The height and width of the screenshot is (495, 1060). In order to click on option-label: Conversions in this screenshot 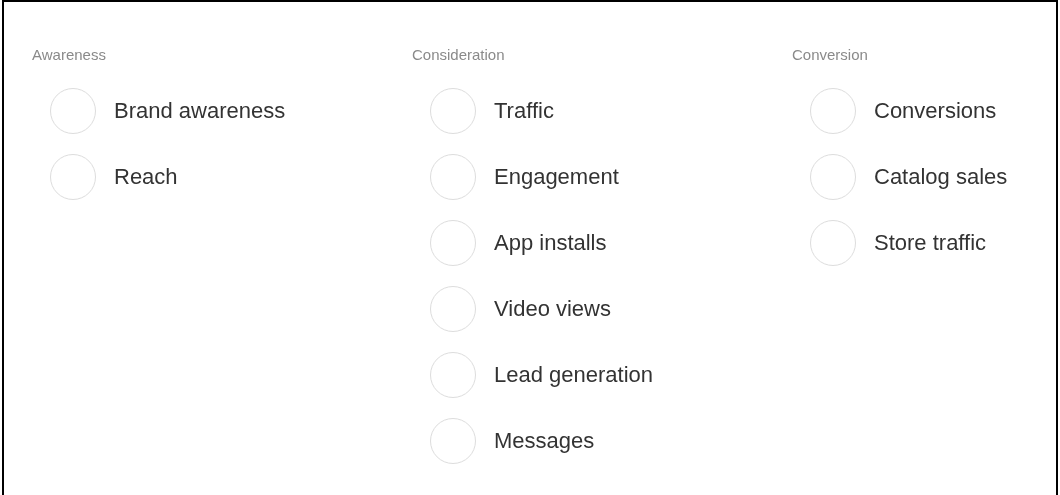, I will do `click(935, 111)`.